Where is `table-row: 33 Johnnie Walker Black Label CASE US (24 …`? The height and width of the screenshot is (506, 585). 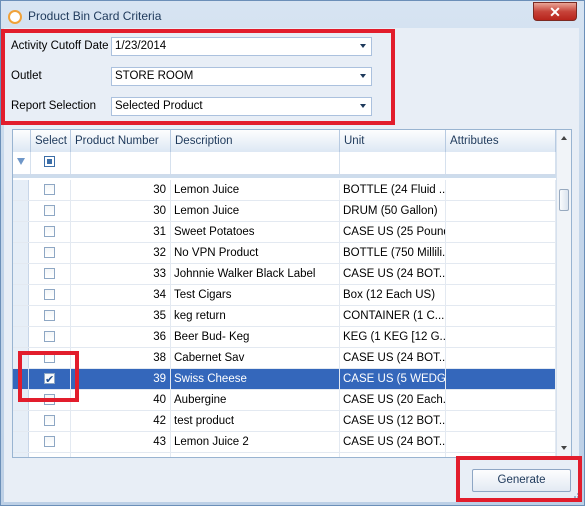 table-row: 33 Johnnie Walker Black Label CASE US (24 … is located at coordinates (284, 274).